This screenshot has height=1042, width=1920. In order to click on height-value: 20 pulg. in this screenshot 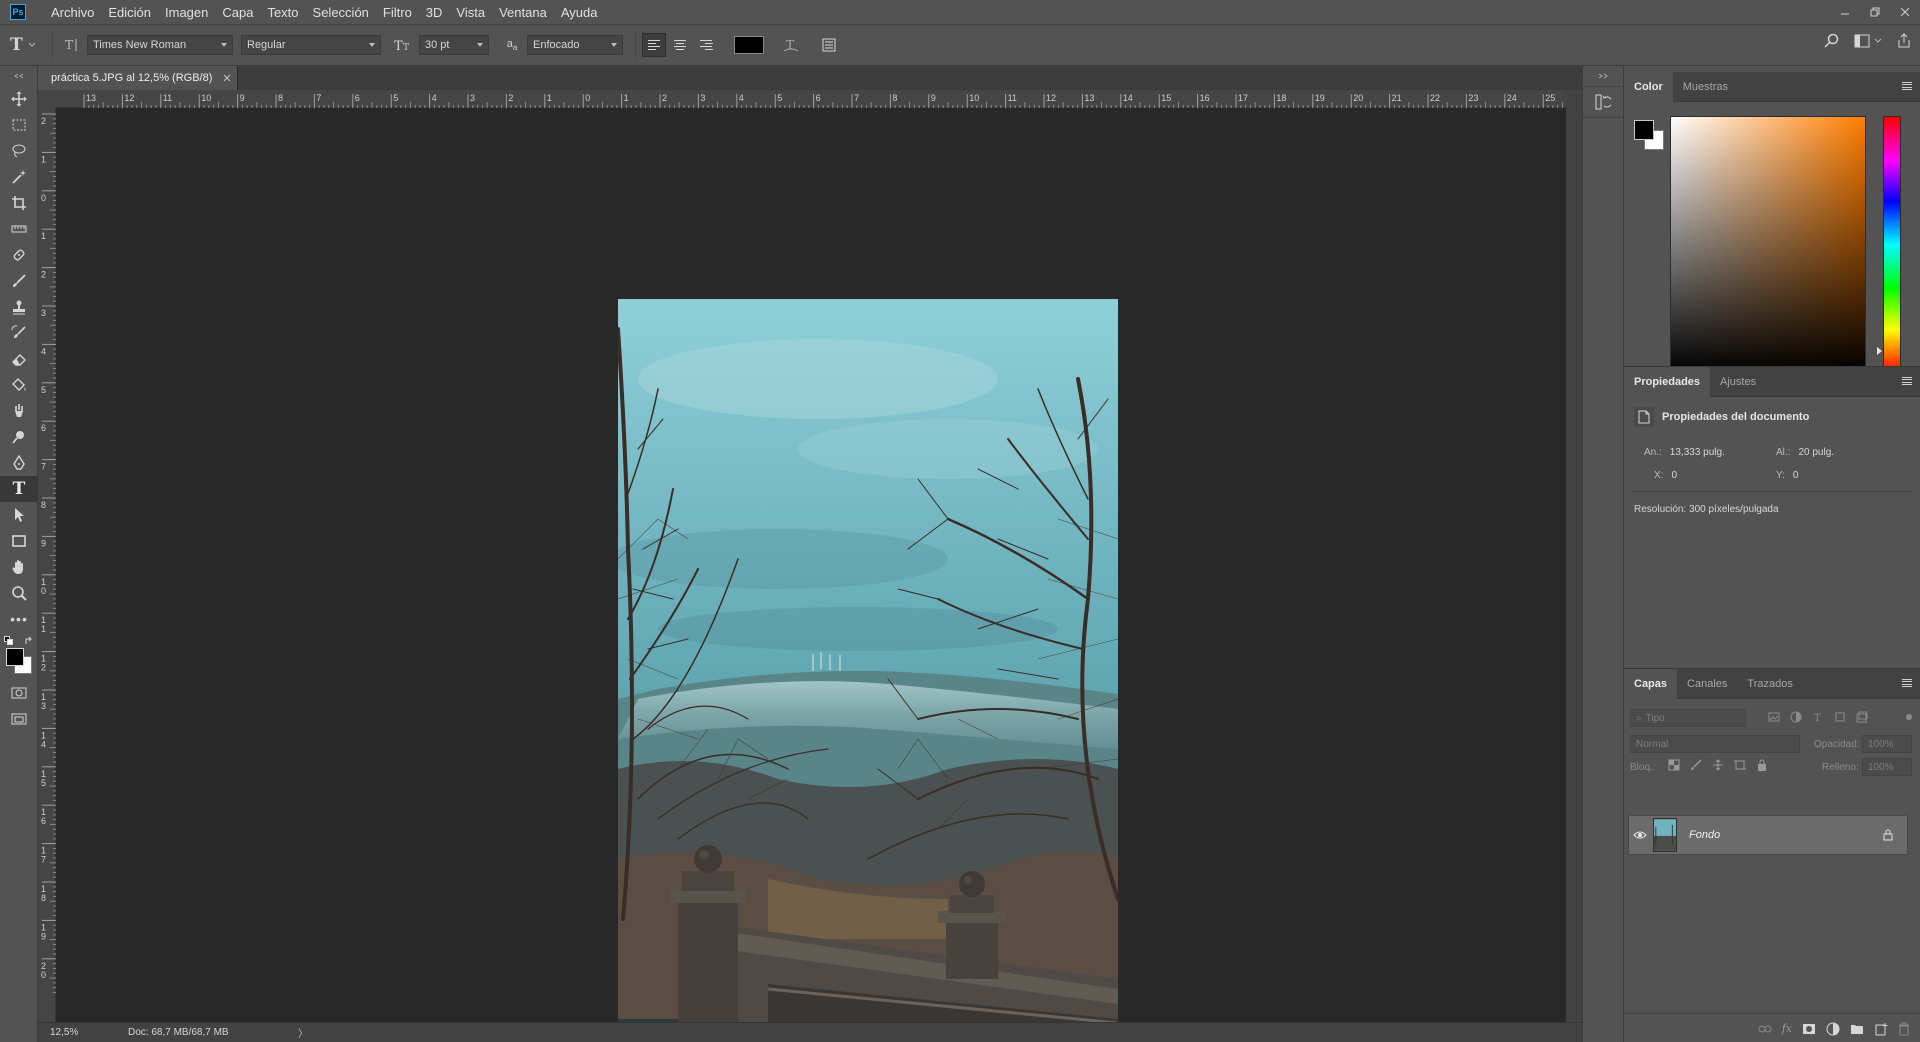, I will do `click(1816, 452)`.